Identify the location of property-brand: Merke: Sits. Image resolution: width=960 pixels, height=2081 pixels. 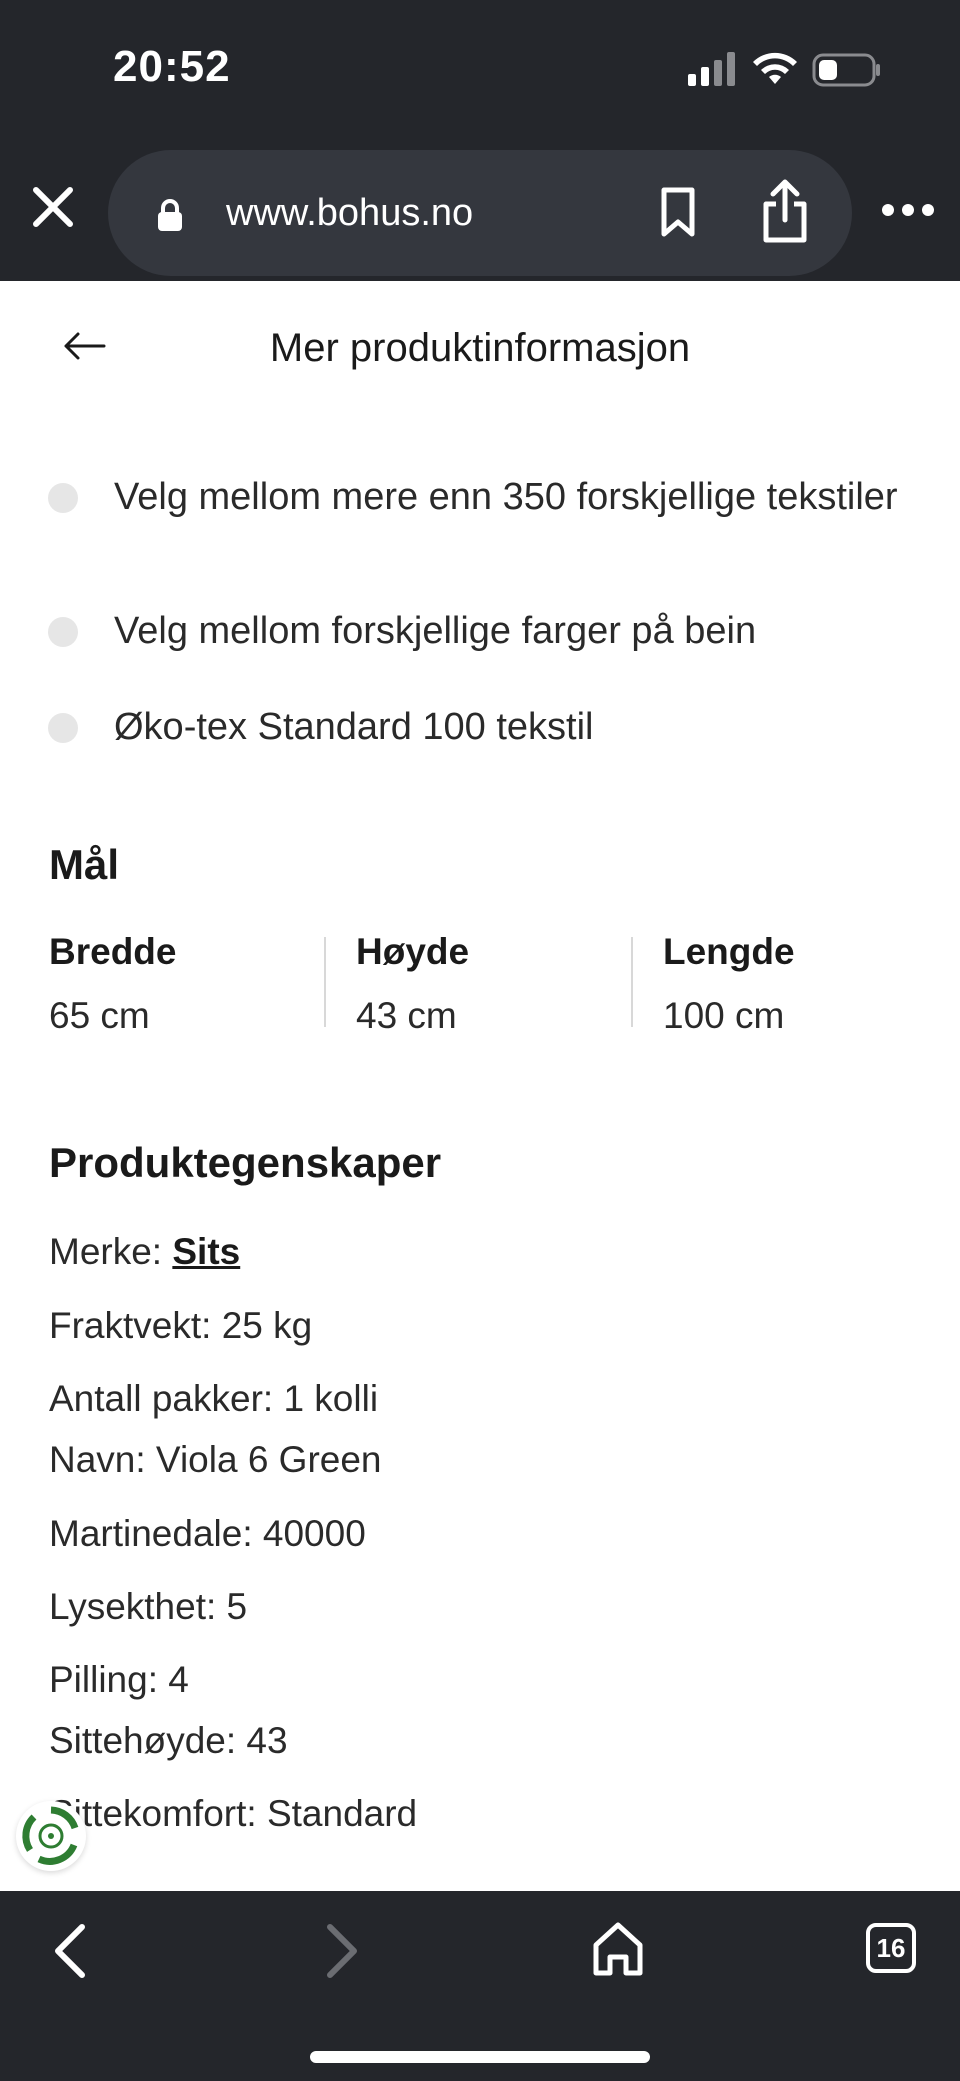
(144, 1252).